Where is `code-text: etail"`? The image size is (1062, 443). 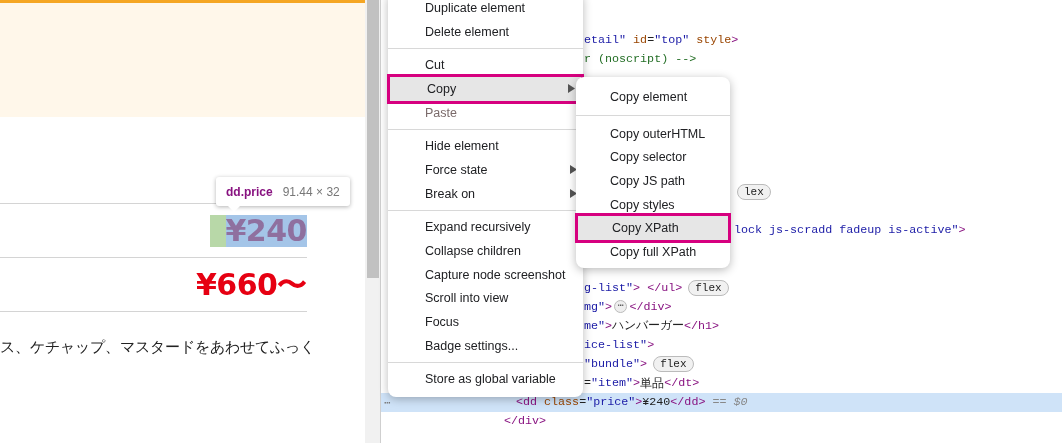
code-text: etail" is located at coordinates (605, 39).